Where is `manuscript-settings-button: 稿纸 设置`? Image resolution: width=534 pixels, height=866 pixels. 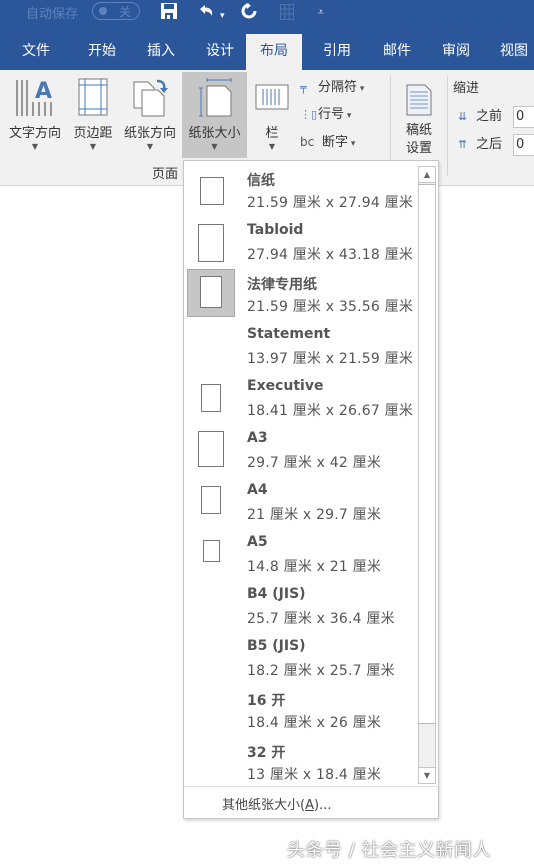
manuscript-settings-button: 稿纸 设置 is located at coordinates (419, 115).